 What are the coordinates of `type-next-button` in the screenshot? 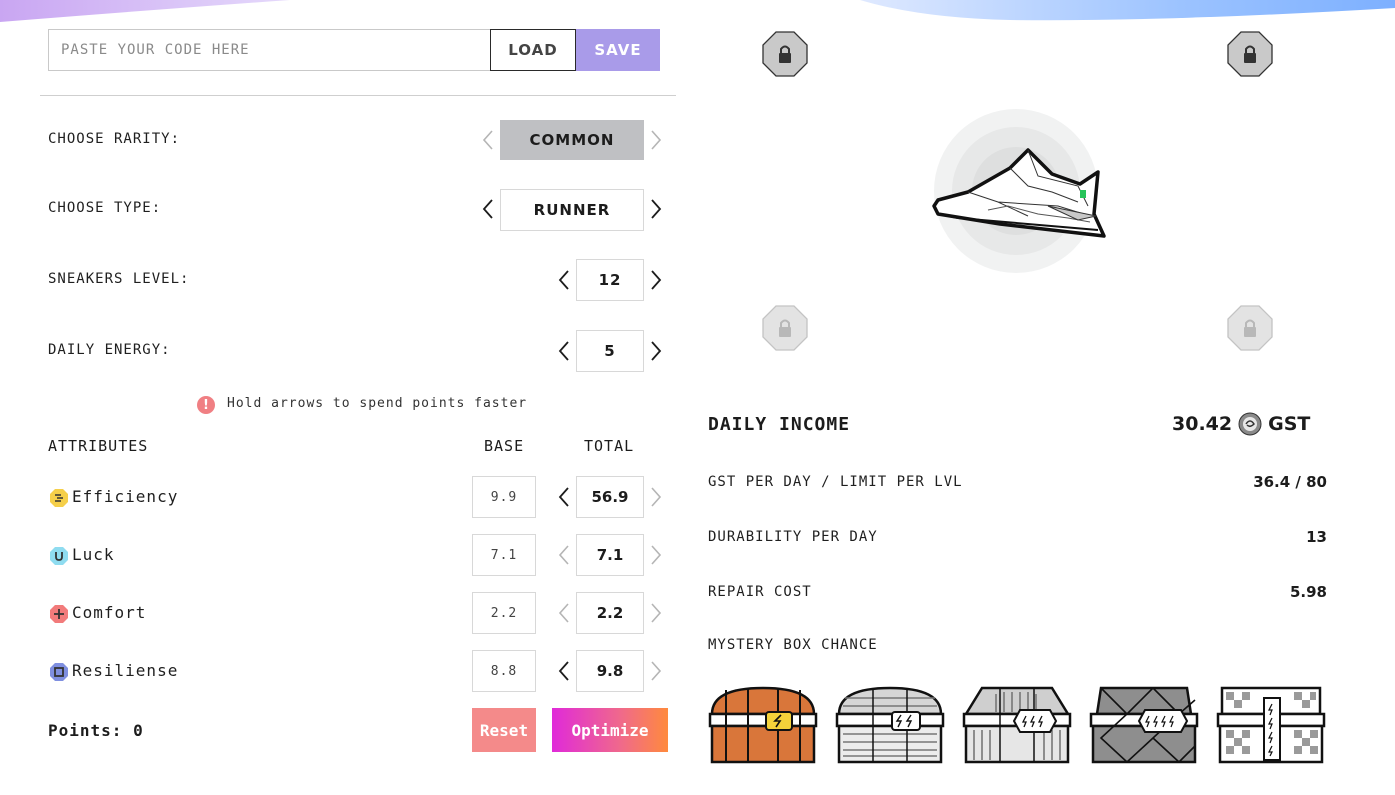 It's located at (656, 209).